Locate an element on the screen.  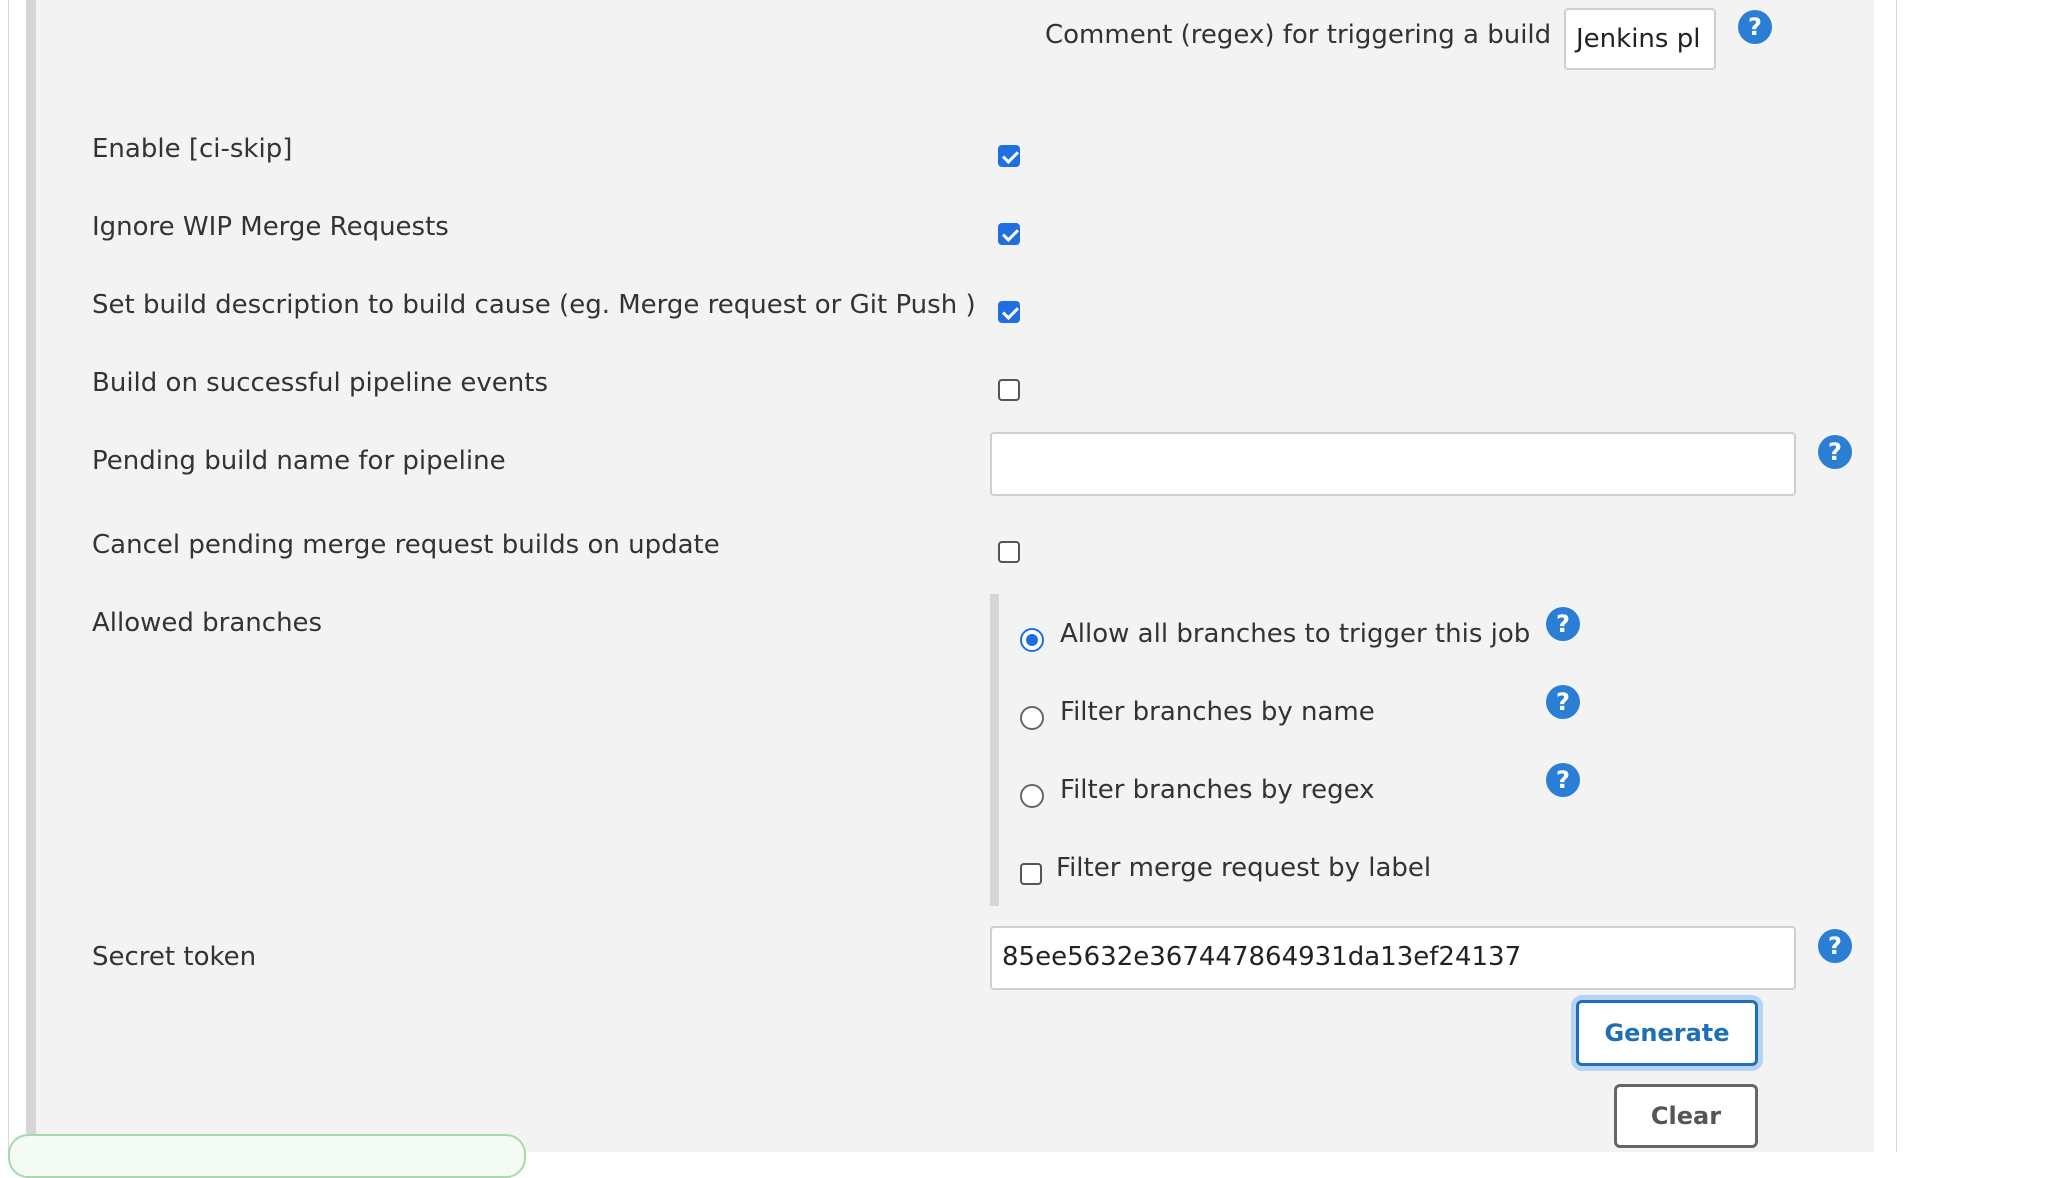
allow-all-branches-label: Allow all branches to trigger this job is located at coordinates (1295, 634).